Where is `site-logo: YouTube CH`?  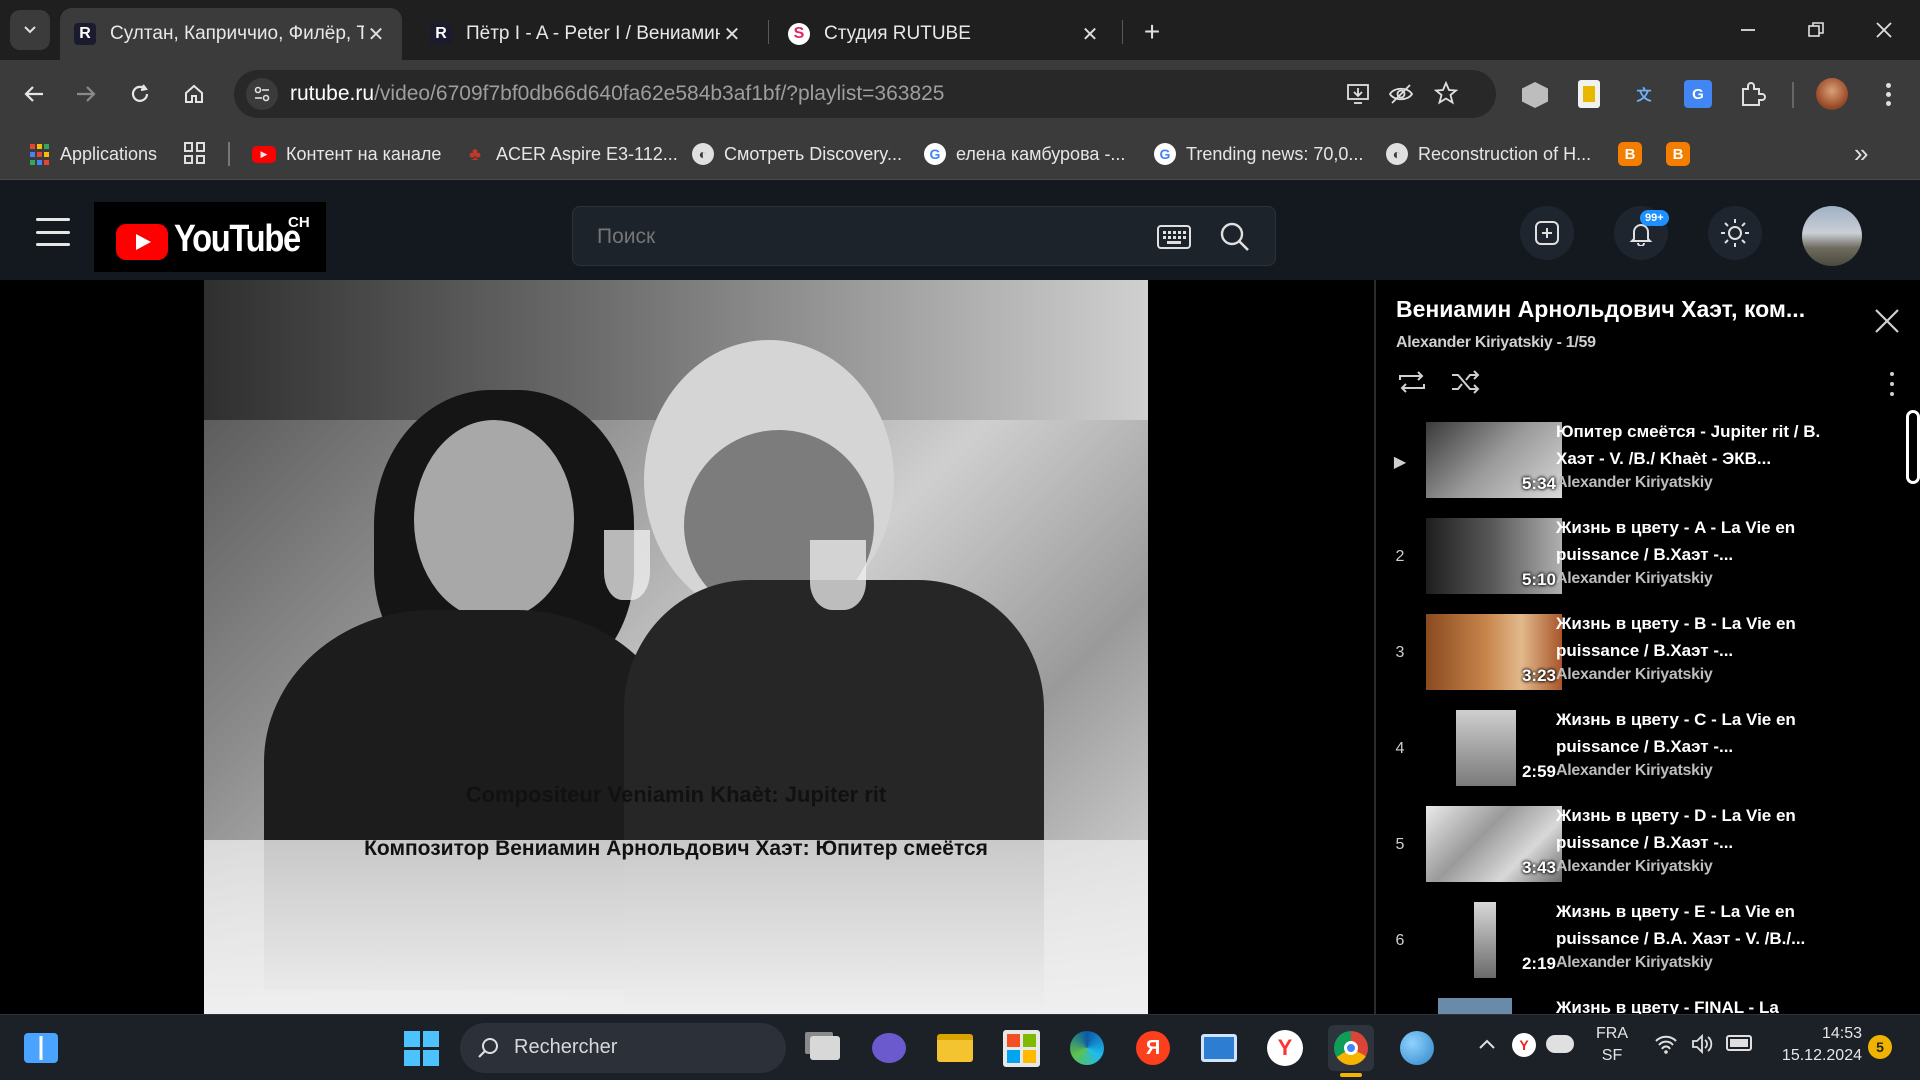 site-logo: YouTube CH is located at coordinates (210, 237).